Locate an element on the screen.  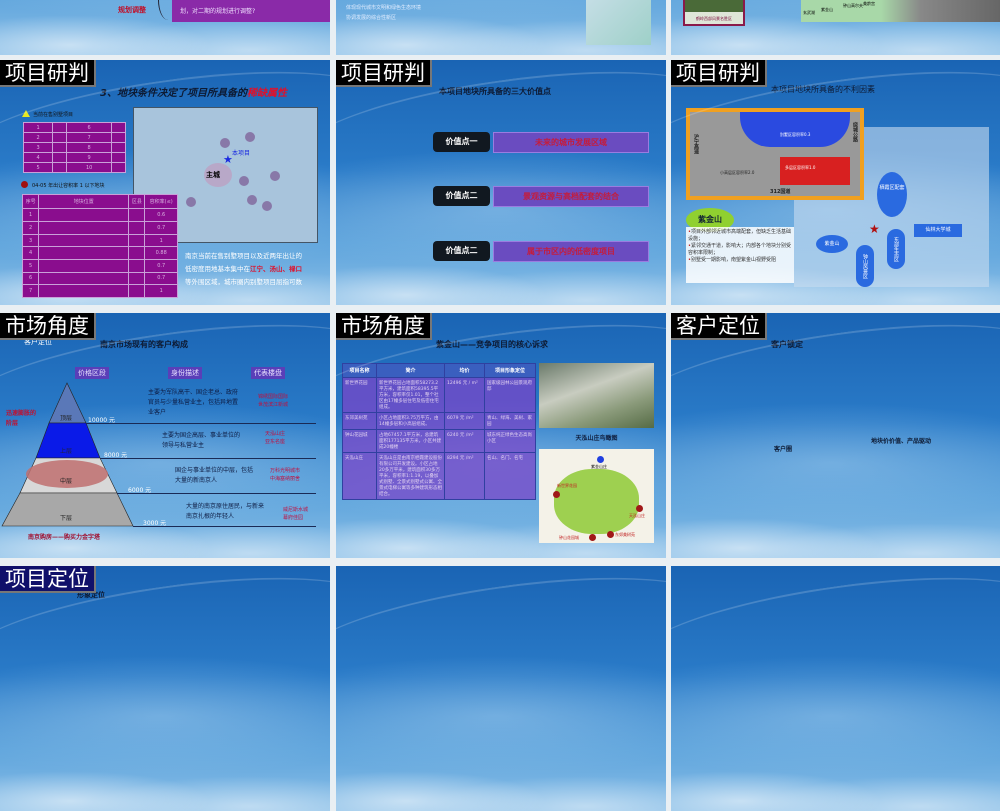
layer-description: 国企与事业单位的中层，包括大量的新南京人 is located at coordinates (214, 475).